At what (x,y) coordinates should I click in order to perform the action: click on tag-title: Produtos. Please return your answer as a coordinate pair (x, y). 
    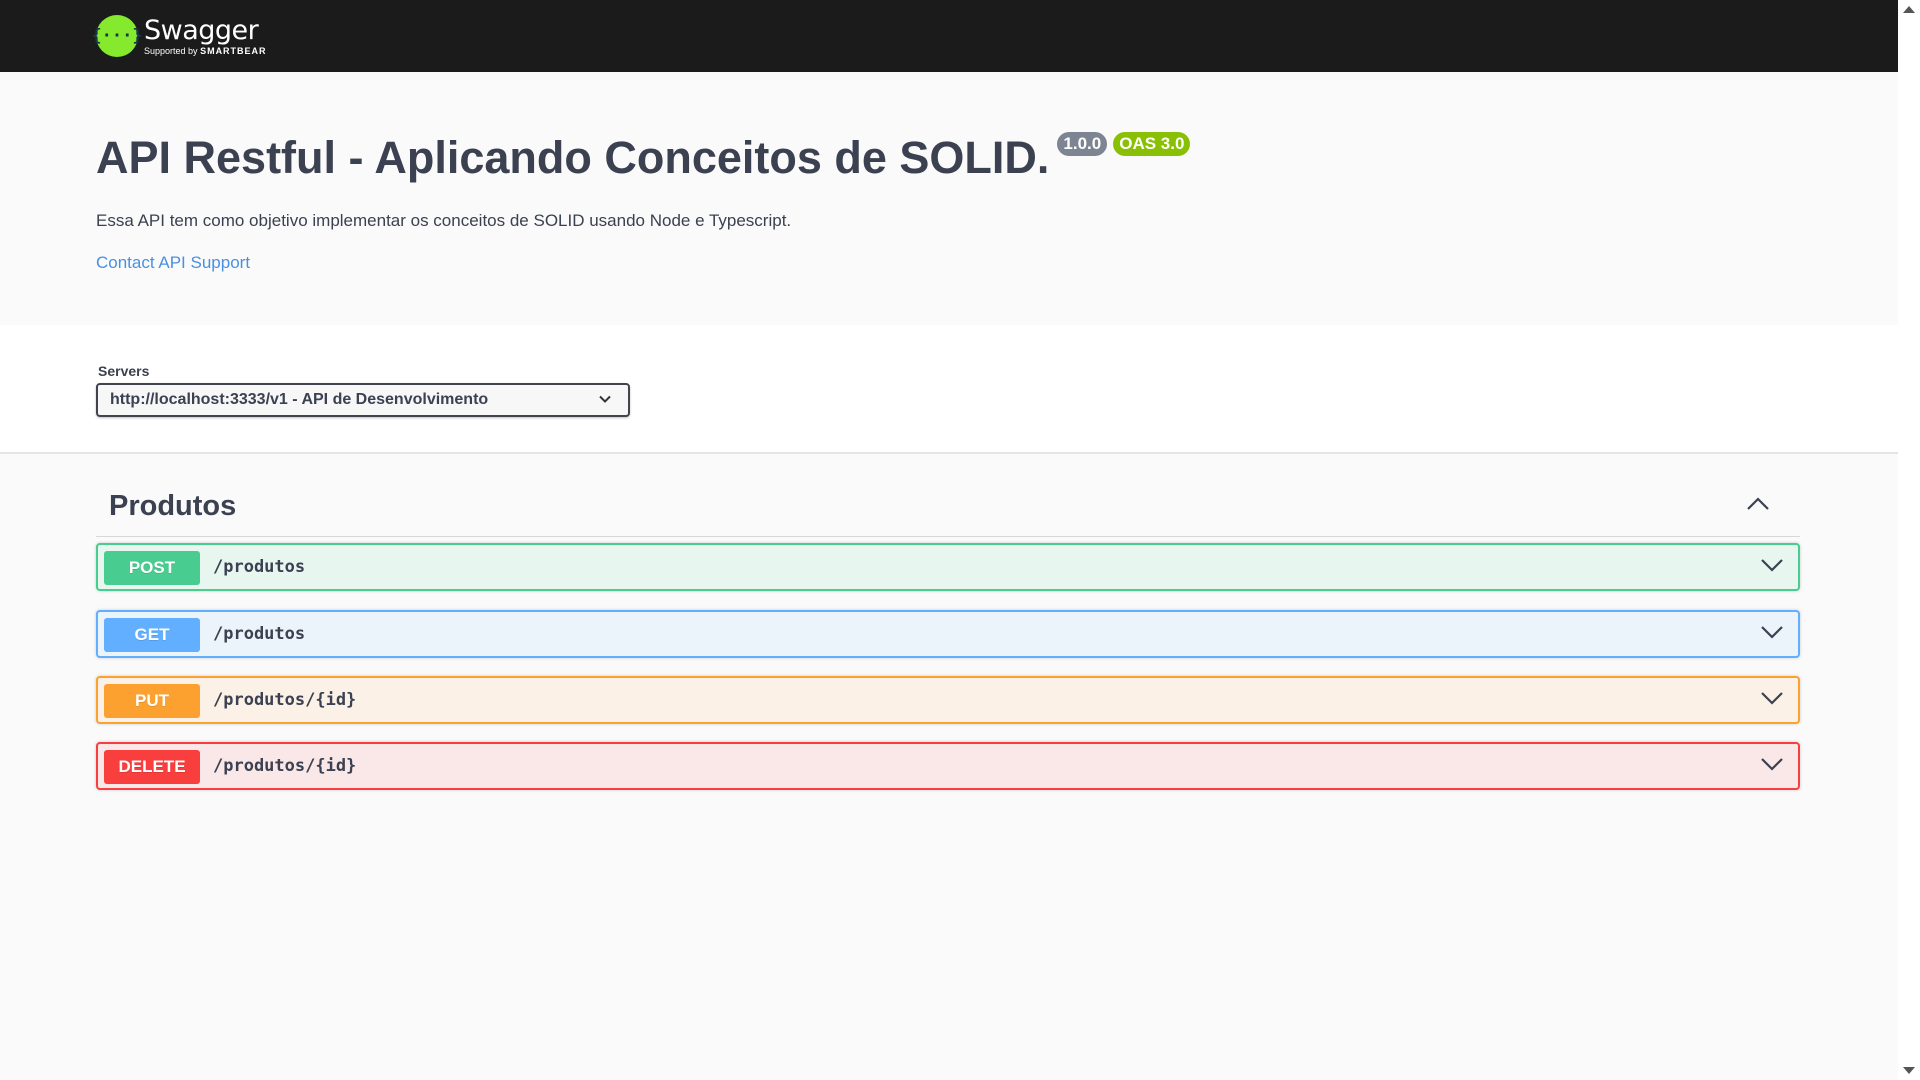
    Looking at the image, I should click on (173, 506).